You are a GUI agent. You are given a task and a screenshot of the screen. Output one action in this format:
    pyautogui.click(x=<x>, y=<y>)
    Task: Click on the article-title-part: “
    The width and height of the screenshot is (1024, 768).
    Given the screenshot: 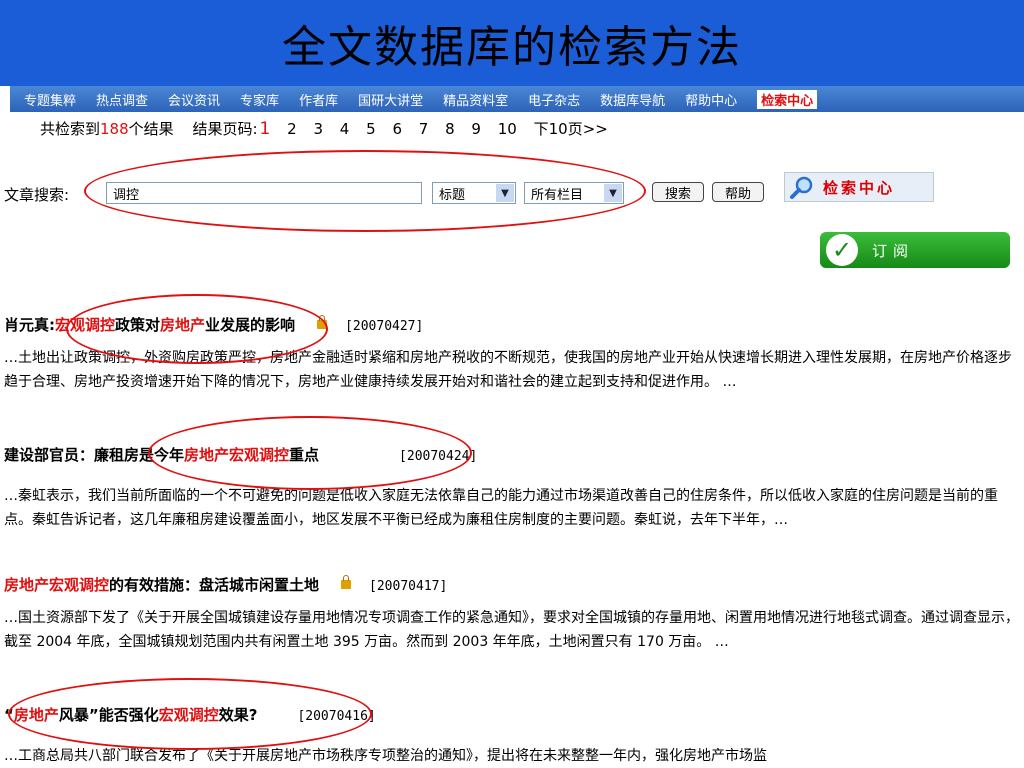 What is the action you would take?
    pyautogui.click(x=9, y=715)
    